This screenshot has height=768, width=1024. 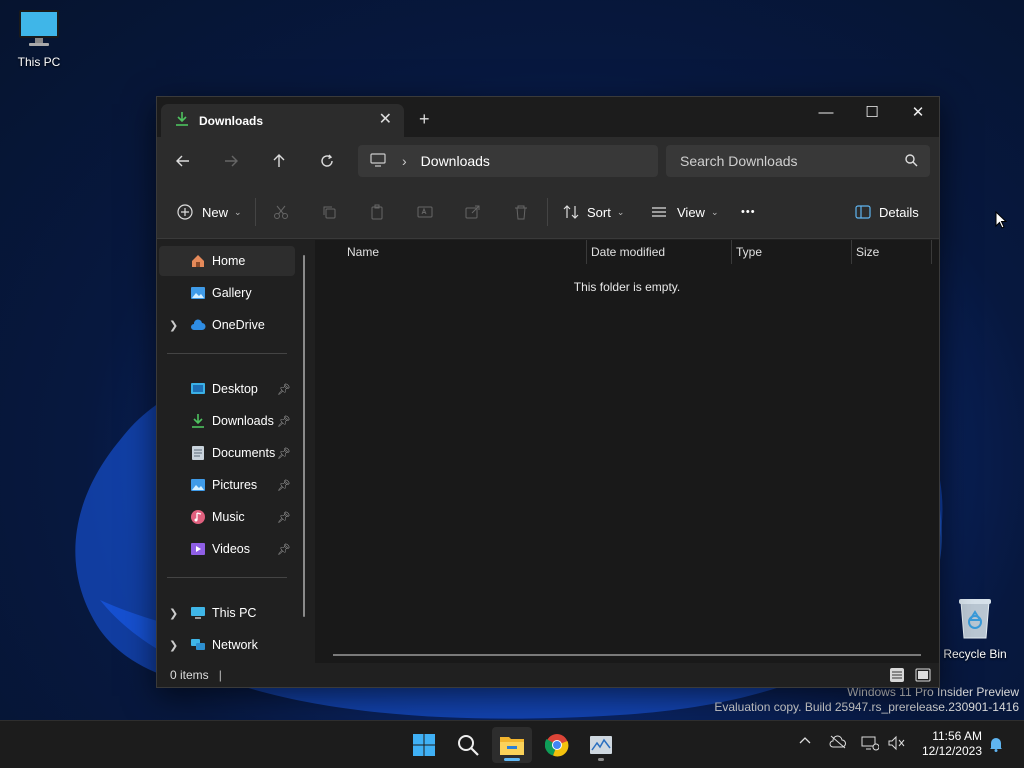 I want to click on sidebar-item-videos: Videos 📌︎, so click(x=227, y=549).